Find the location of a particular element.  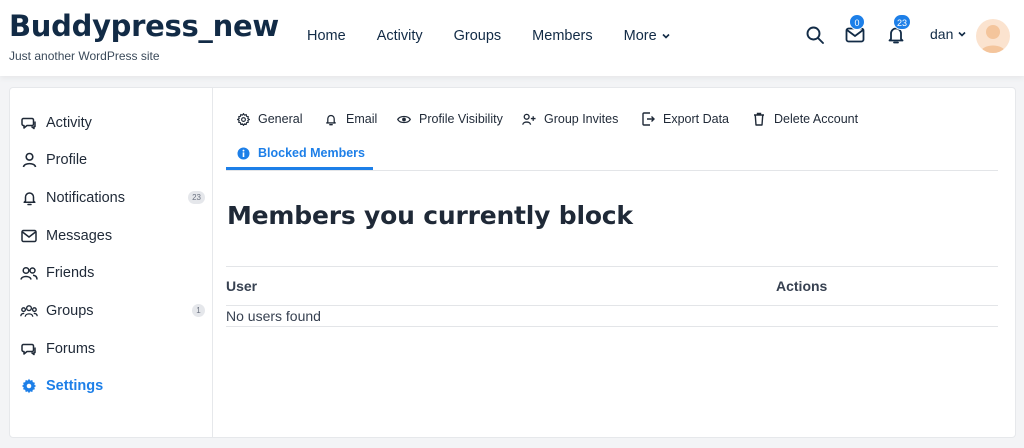

user-icon is located at coordinates (29, 160).